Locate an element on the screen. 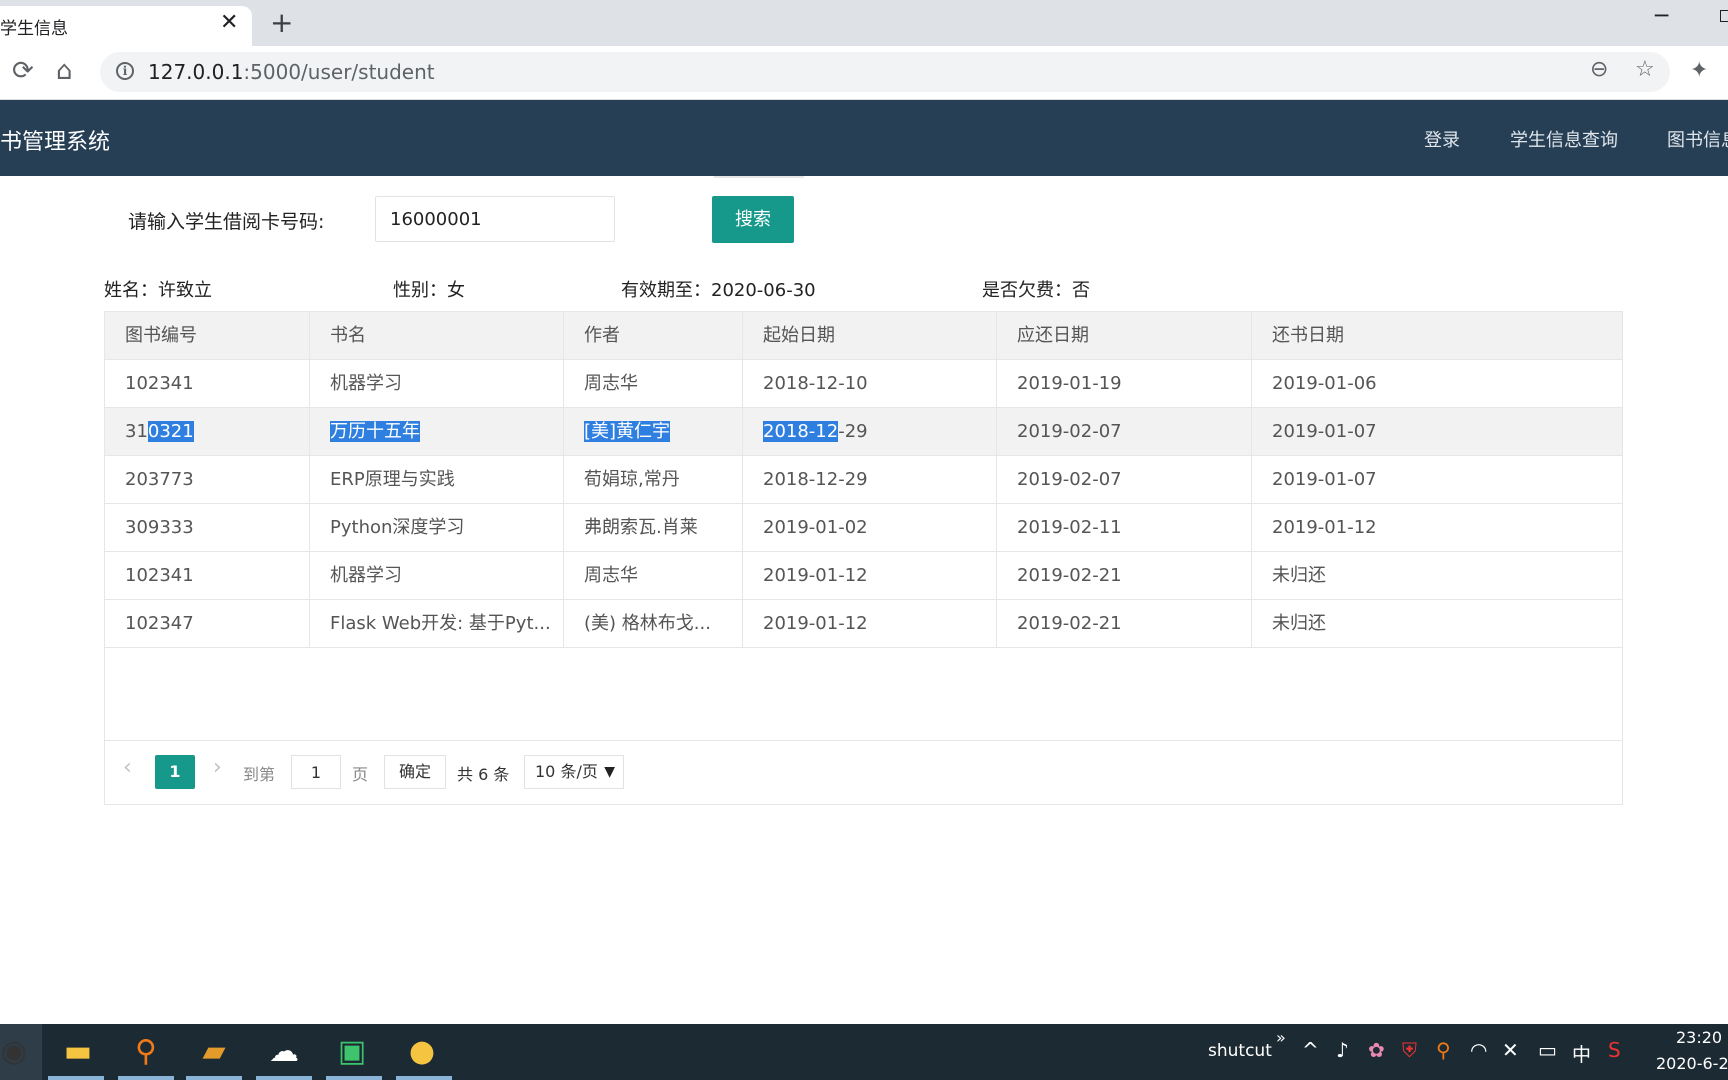  file-explorer-icon: ▬ is located at coordinates (78, 1052).